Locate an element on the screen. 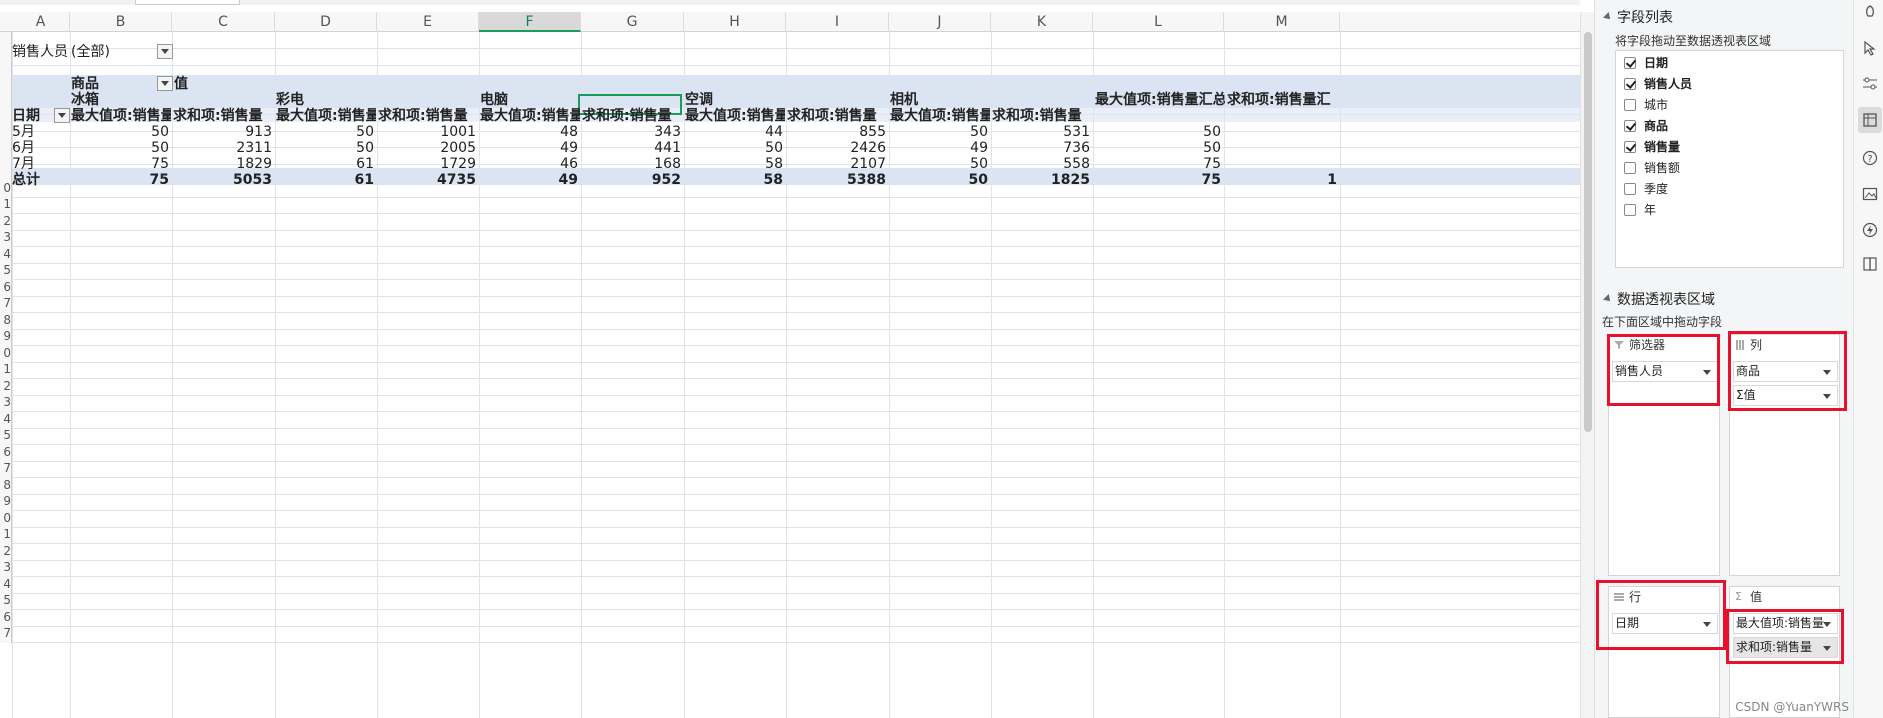 Image resolution: width=1883 pixels, height=718 pixels. cursor-icon is located at coordinates (1870, 48).